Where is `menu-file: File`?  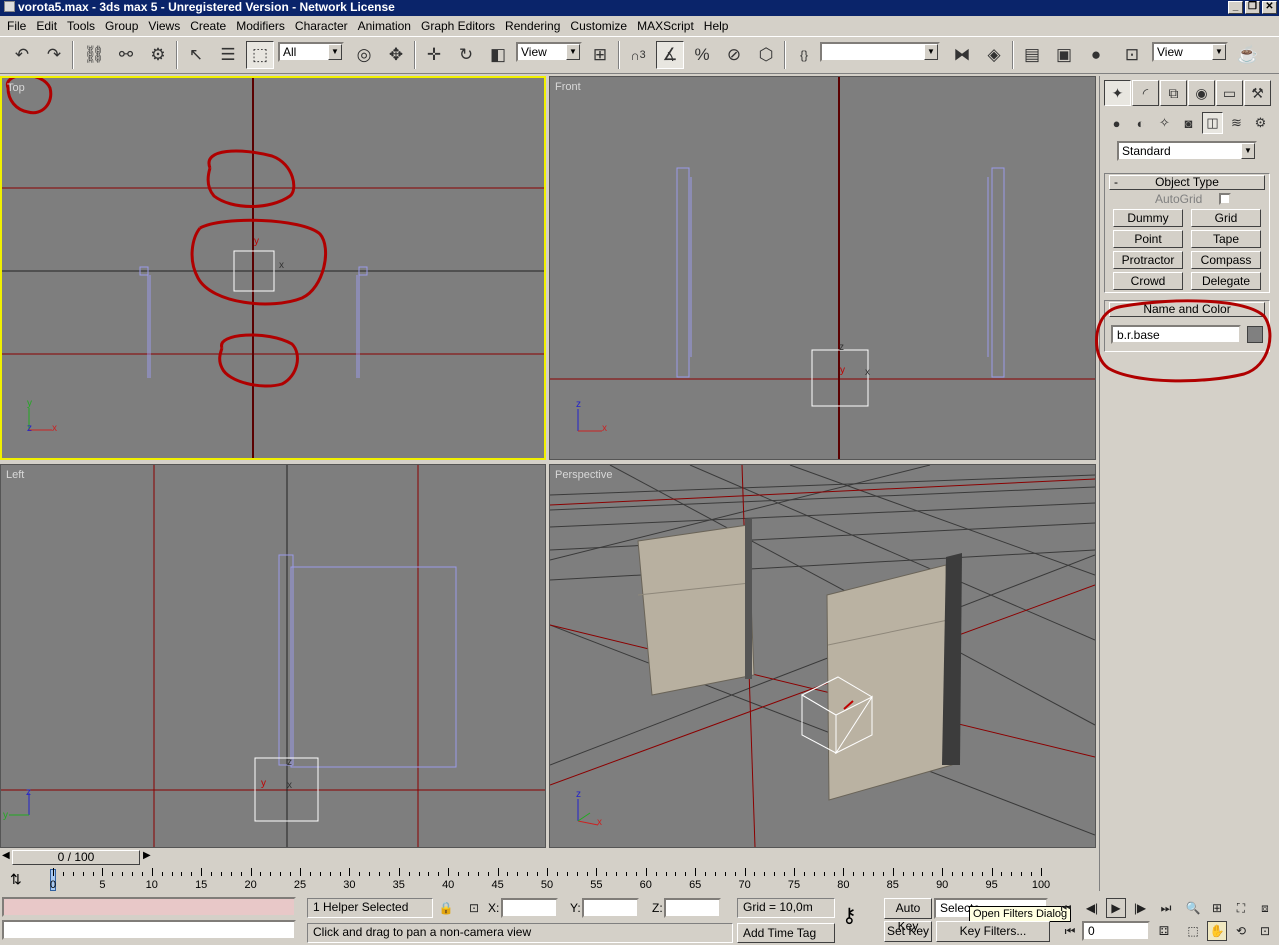 menu-file: File is located at coordinates (16, 26).